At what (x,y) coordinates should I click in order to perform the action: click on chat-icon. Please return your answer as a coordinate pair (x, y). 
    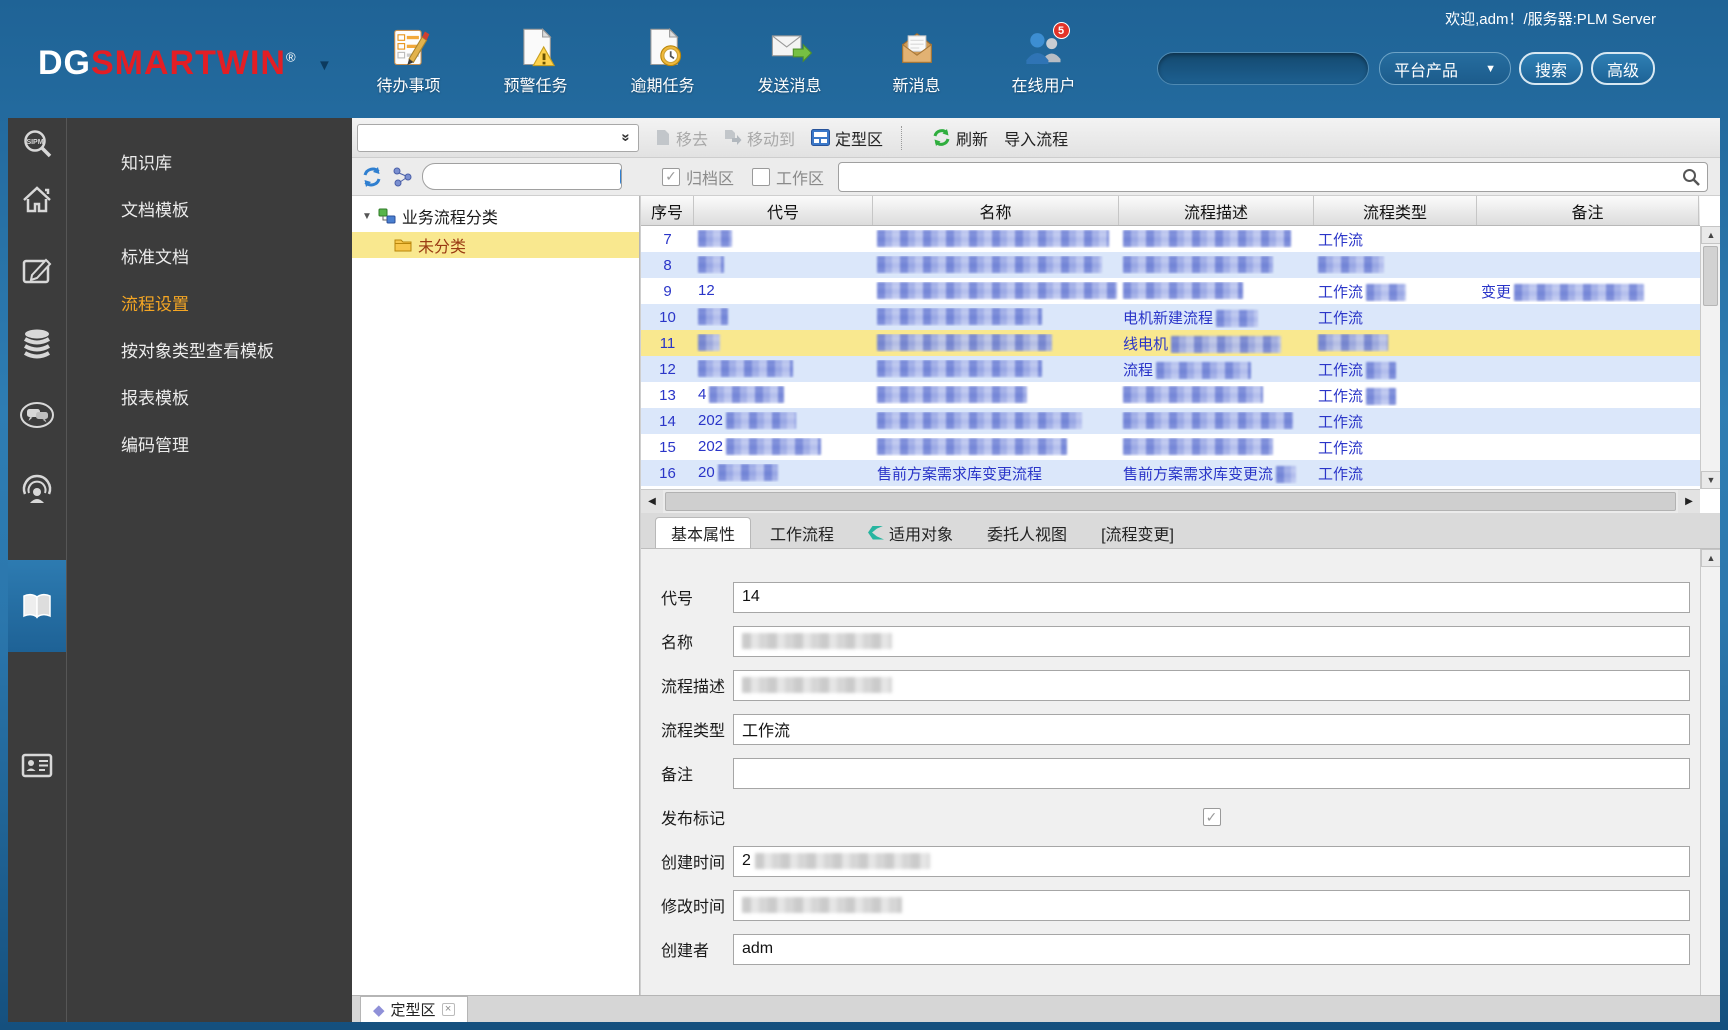
    Looking at the image, I should click on (37, 415).